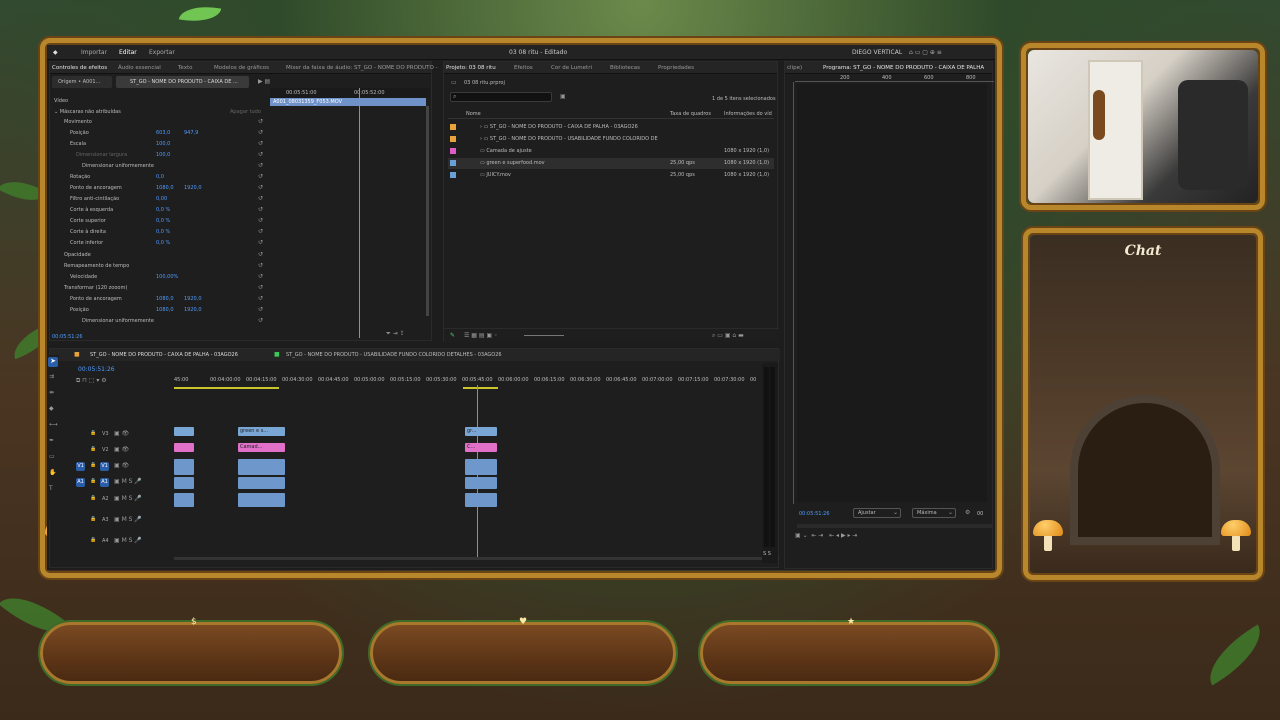 The image size is (1280, 720). I want to click on track-label-a3: A3, so click(105, 520).